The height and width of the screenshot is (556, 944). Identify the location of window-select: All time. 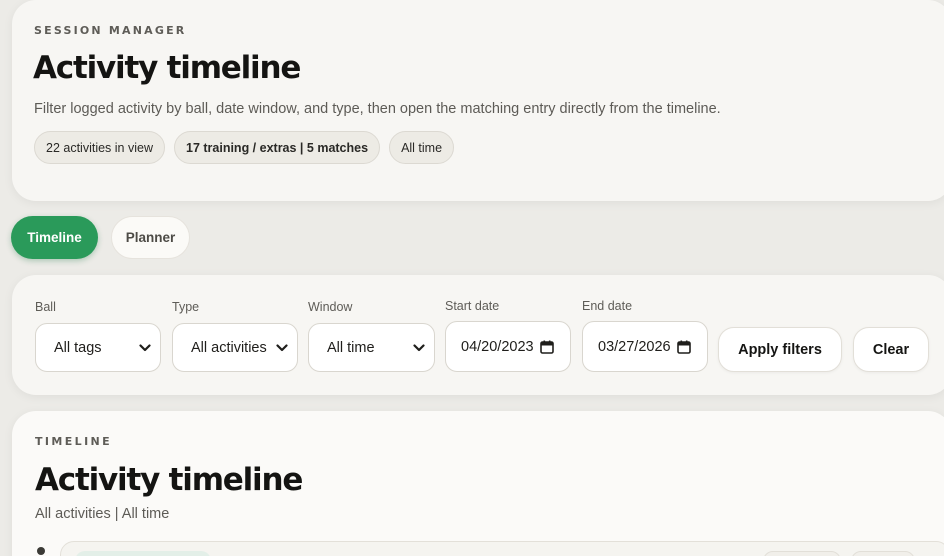
(371, 347).